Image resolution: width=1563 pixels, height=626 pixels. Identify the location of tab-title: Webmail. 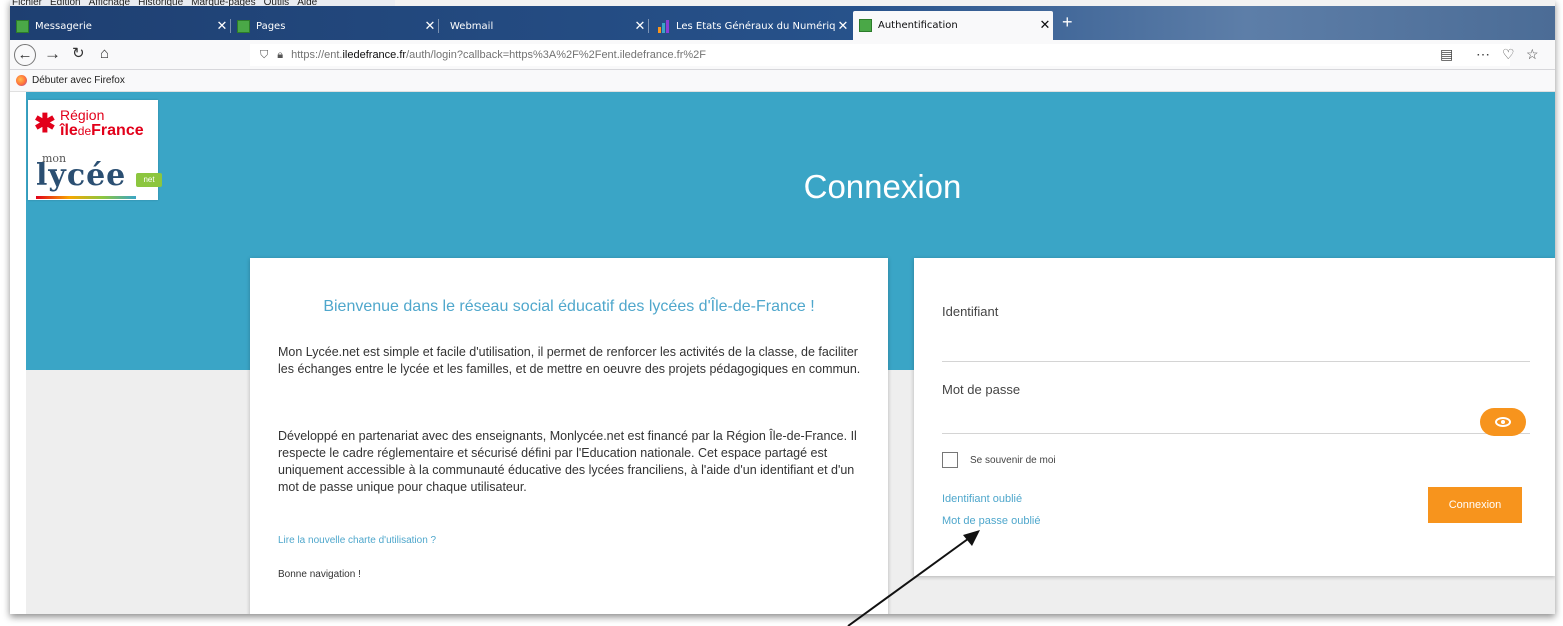
(472, 26).